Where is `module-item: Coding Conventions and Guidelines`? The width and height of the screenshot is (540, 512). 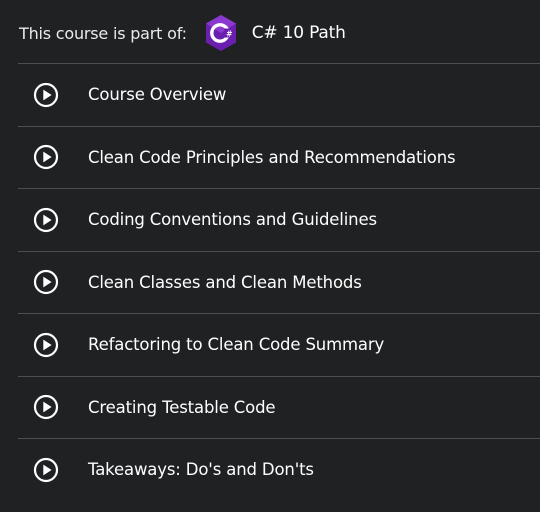
module-item: Coding Conventions and Guidelines is located at coordinates (279, 219).